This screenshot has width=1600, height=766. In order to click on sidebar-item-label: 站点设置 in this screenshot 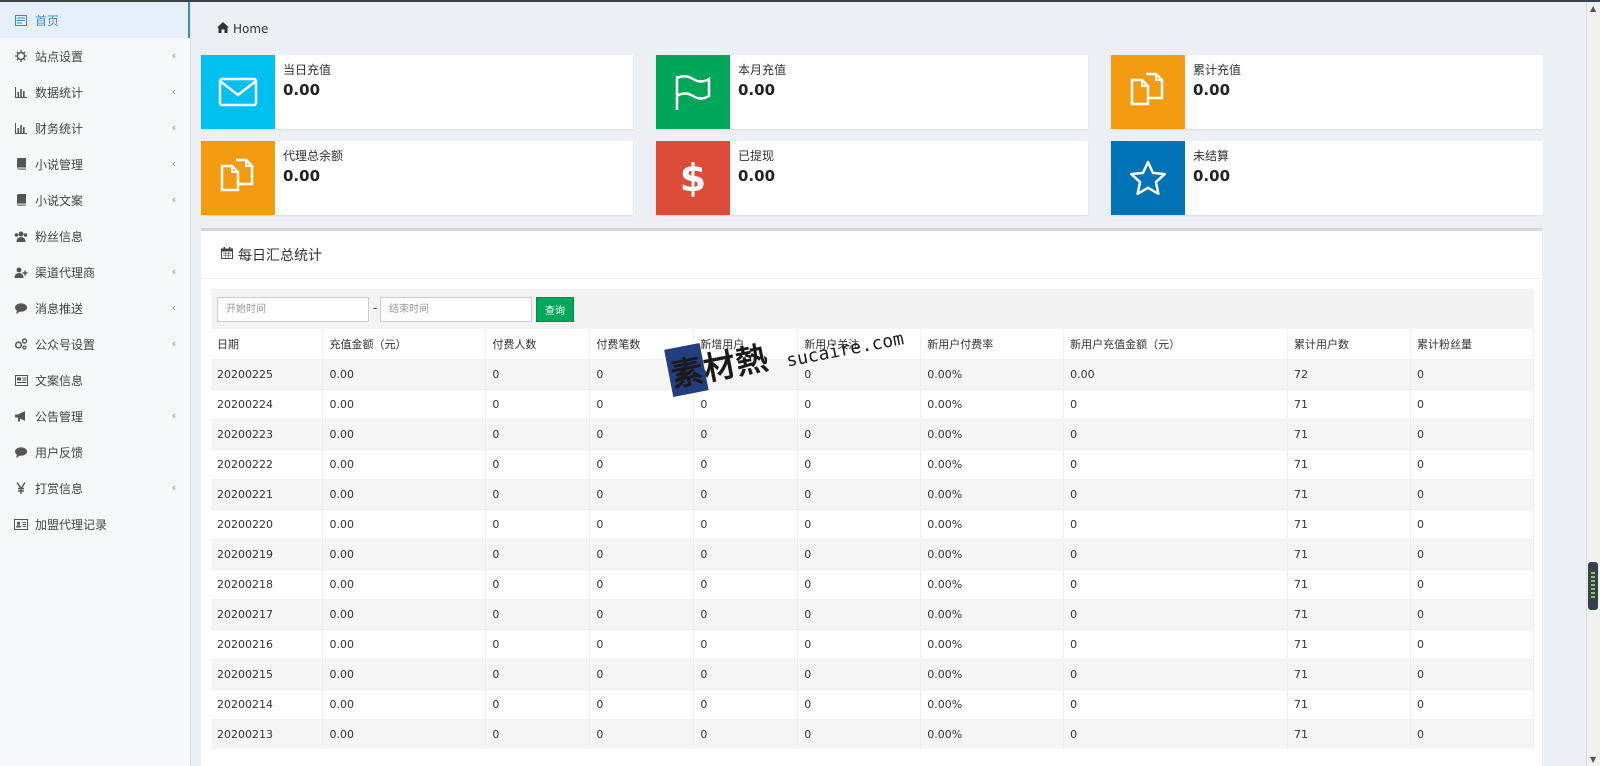, I will do `click(59, 56)`.